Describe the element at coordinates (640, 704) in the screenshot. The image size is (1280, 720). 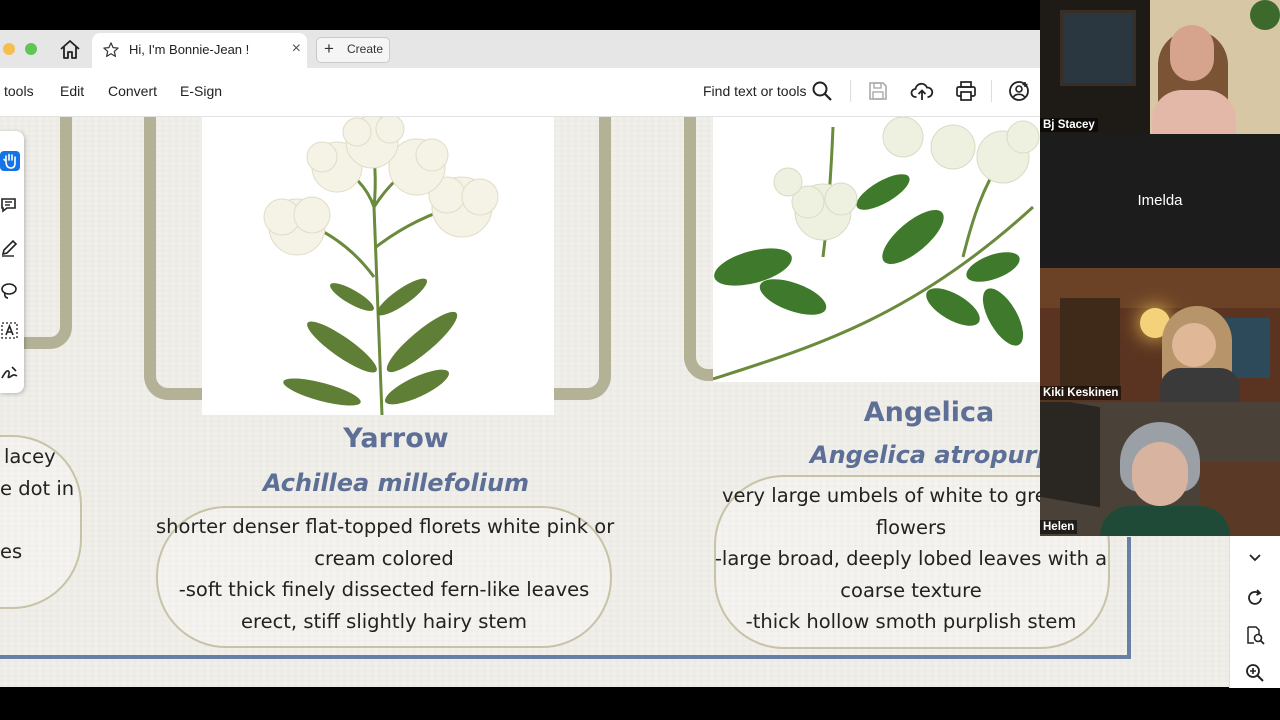
I see `bottom-black-bar` at that location.